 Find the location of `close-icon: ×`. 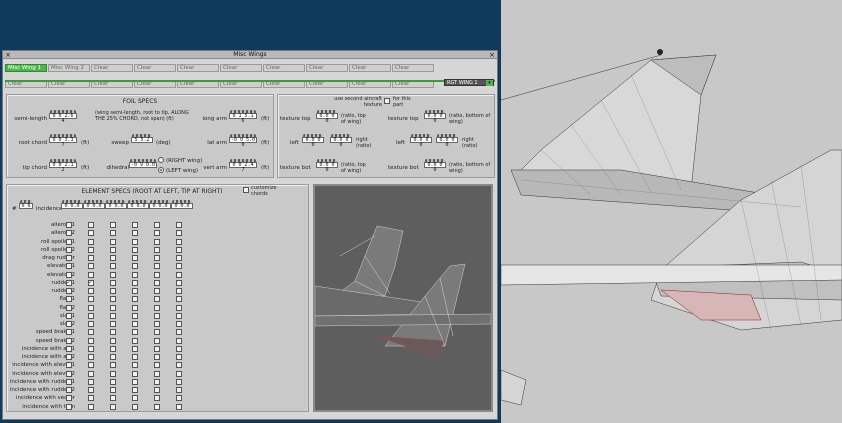

close-icon: × is located at coordinates (8, 55).